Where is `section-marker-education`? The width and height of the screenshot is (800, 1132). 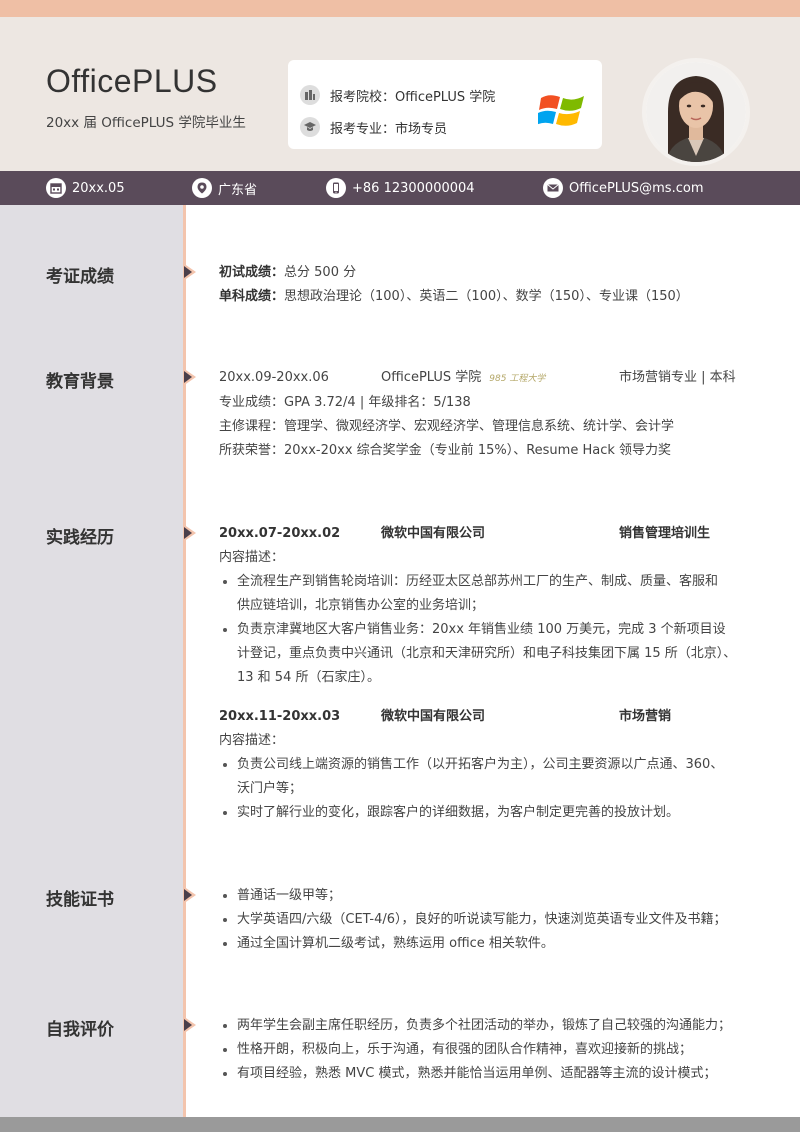
section-marker-education is located at coordinates (189, 377).